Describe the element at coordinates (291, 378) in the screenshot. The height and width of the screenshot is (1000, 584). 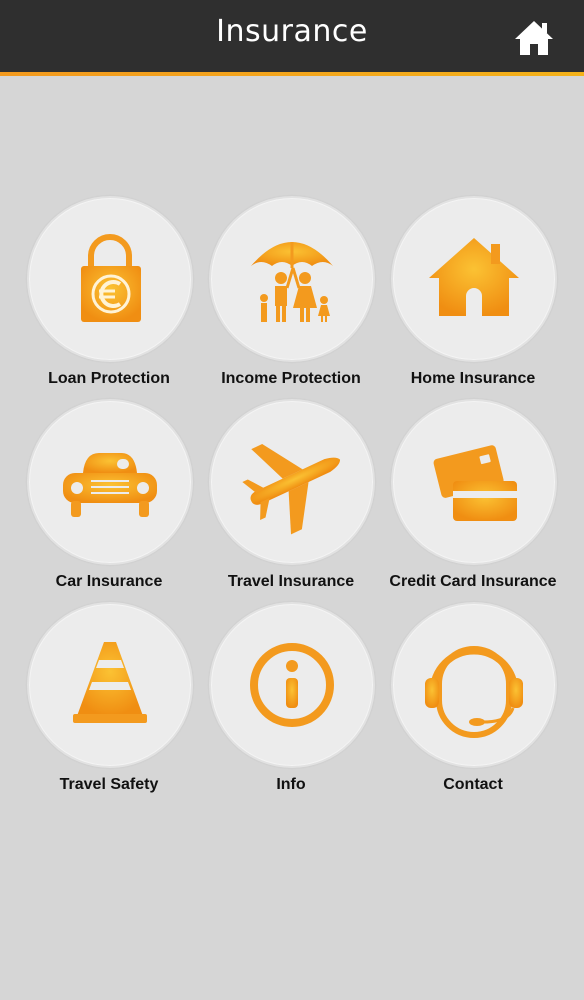
I see `tile-label: Income Protection` at that location.